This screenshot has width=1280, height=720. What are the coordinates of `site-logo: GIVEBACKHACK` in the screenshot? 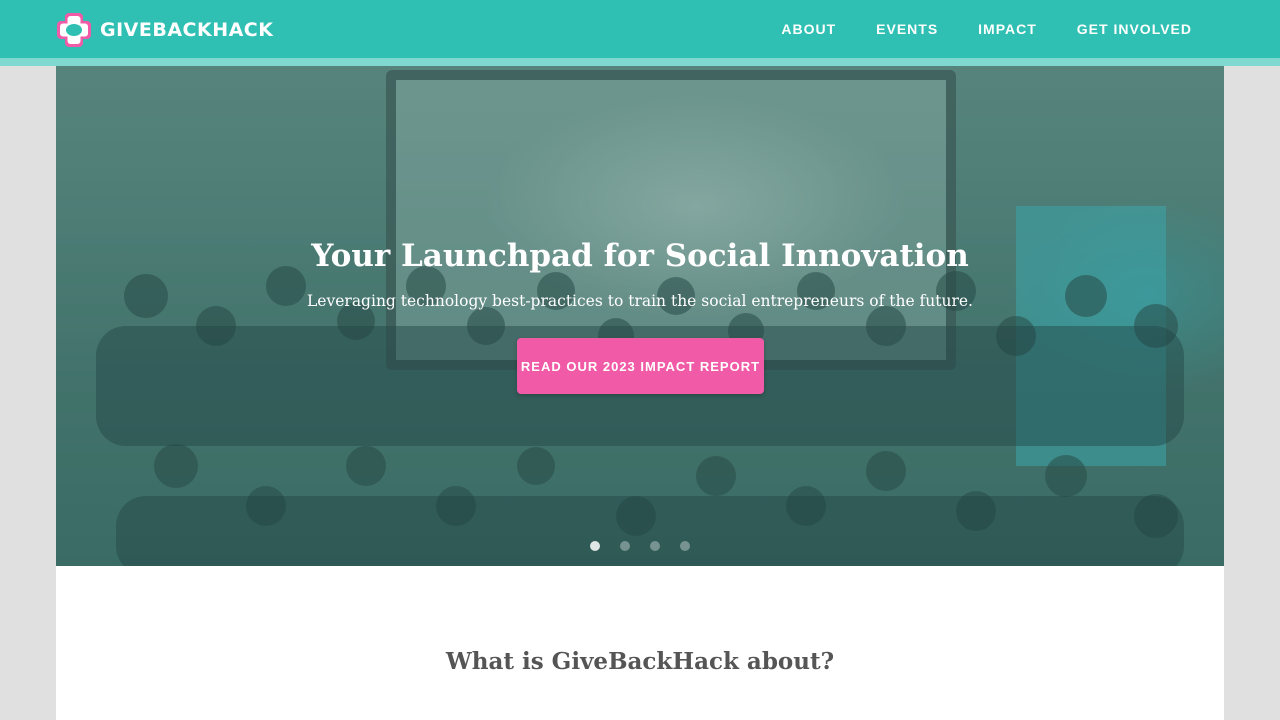 It's located at (164, 30).